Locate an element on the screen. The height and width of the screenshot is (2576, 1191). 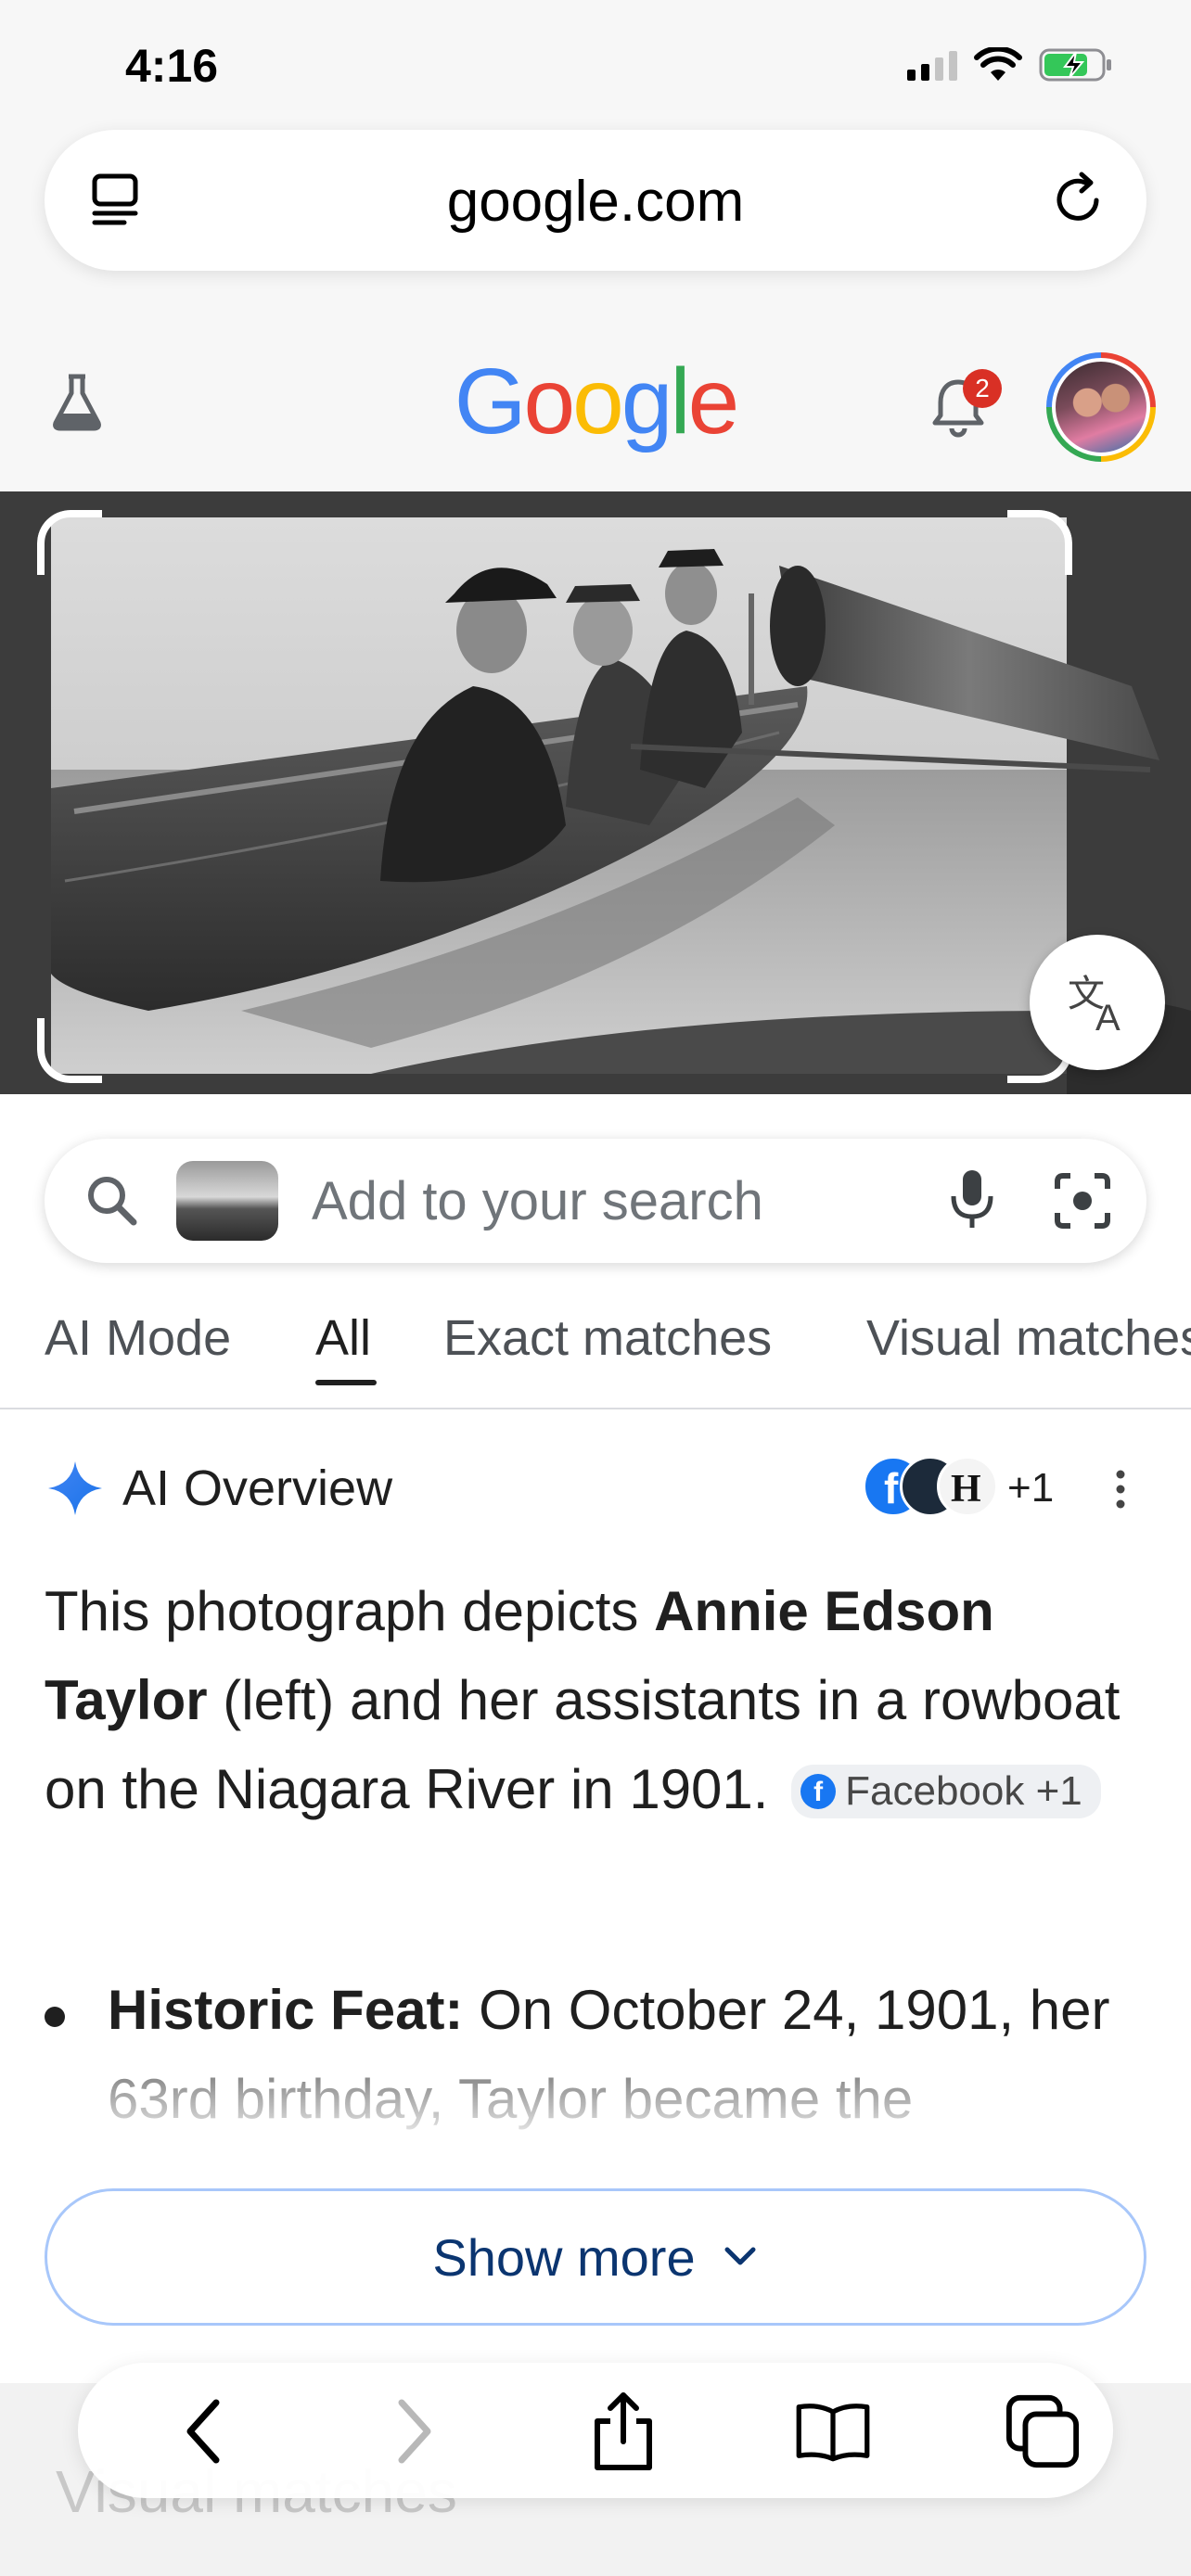
show-more-label: Show more is located at coordinates (564, 2257).